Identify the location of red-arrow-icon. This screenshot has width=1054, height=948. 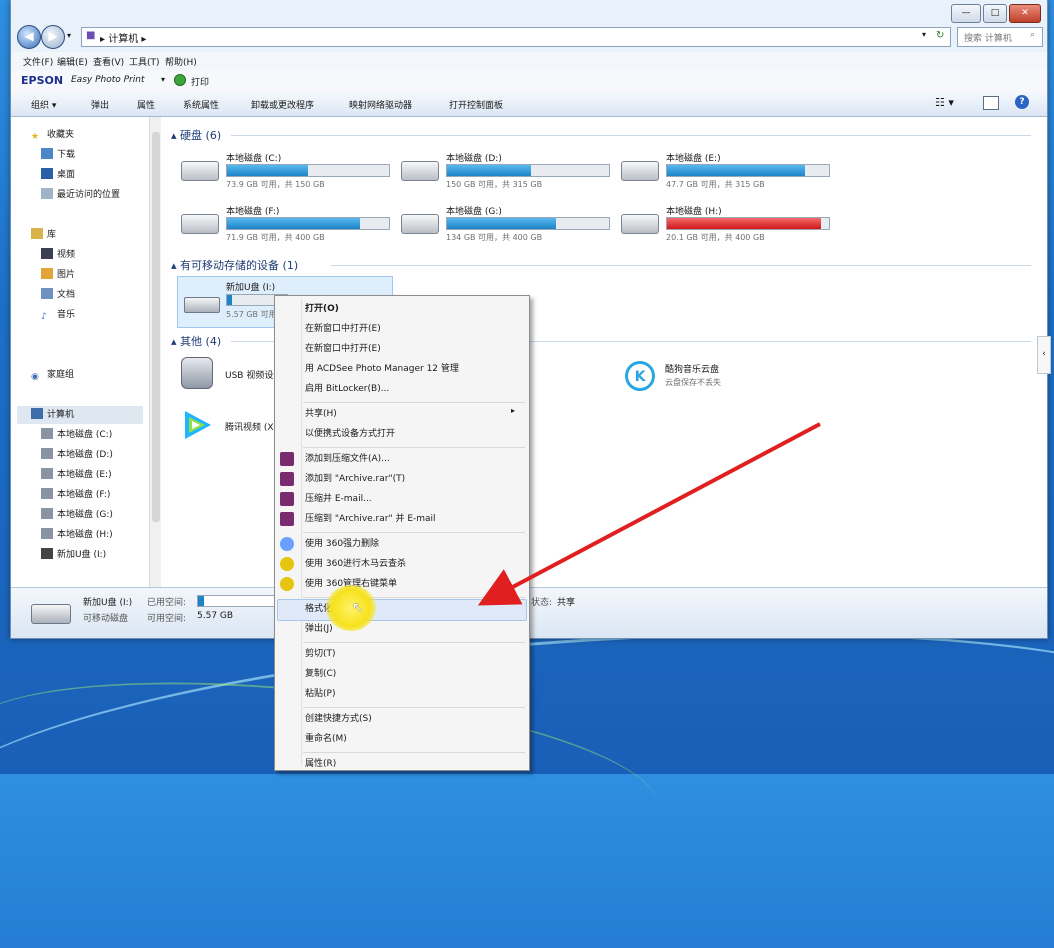
(649, 514).